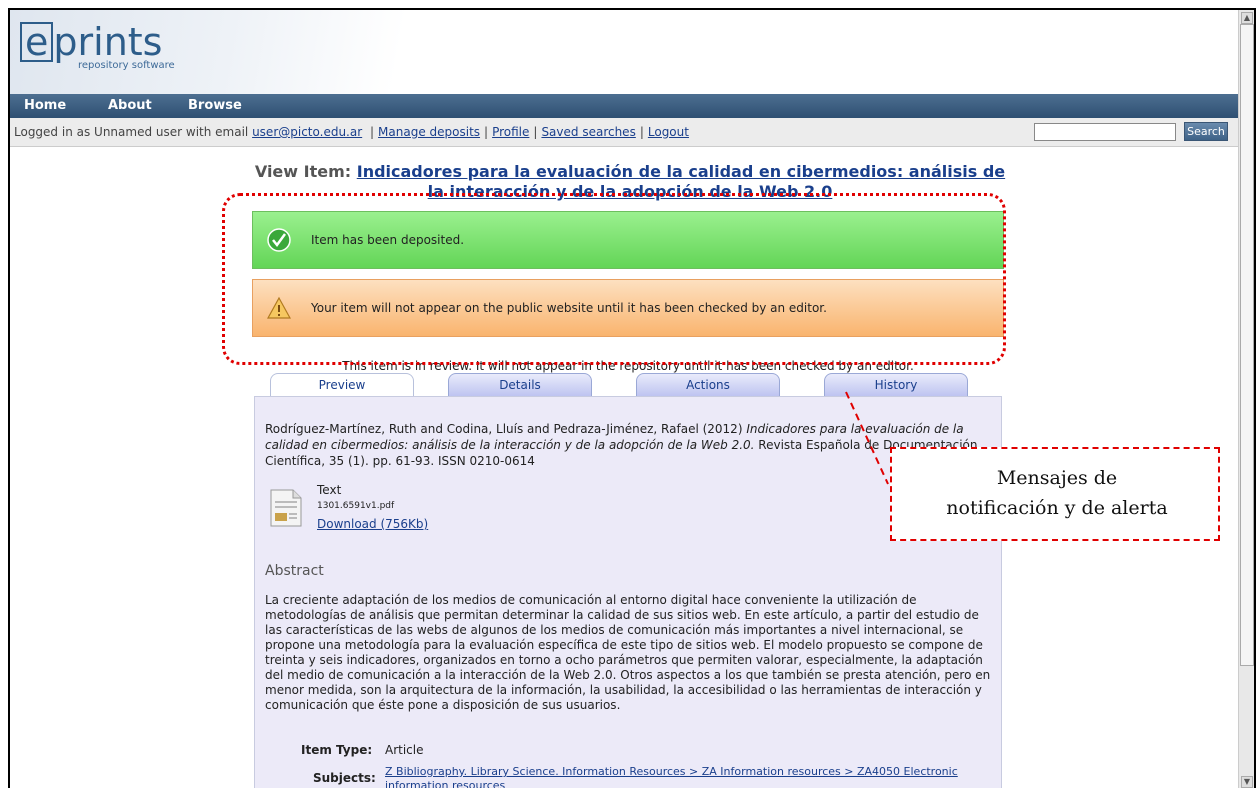  I want to click on vertical-scrollbar: ▲ ▼, so click(1246, 399).